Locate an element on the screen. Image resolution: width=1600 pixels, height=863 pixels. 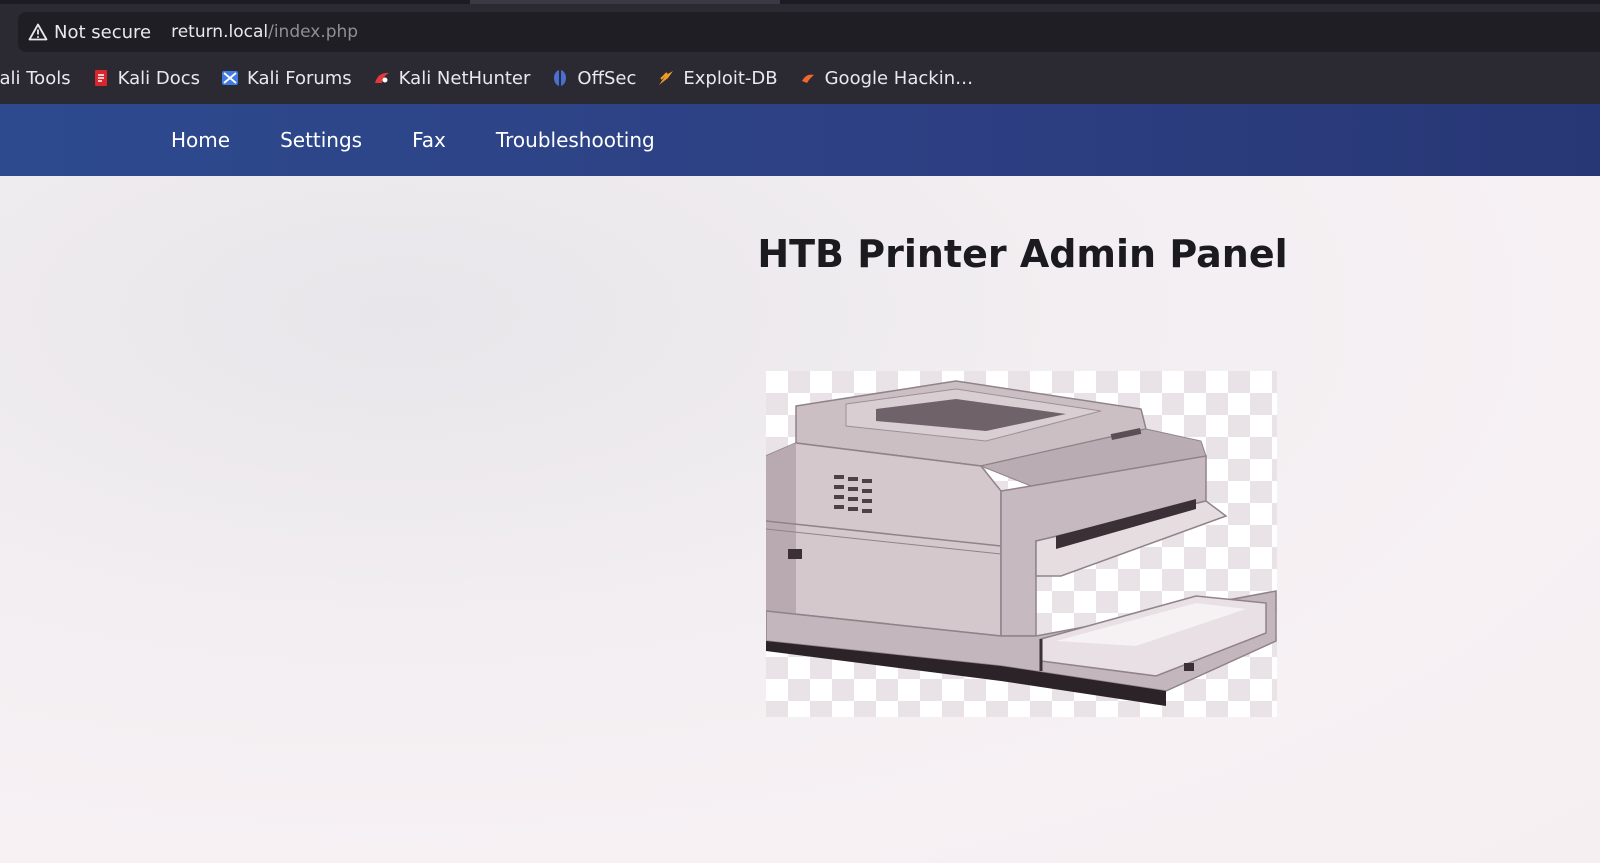
security-label: Not secure is located at coordinates (103, 32).